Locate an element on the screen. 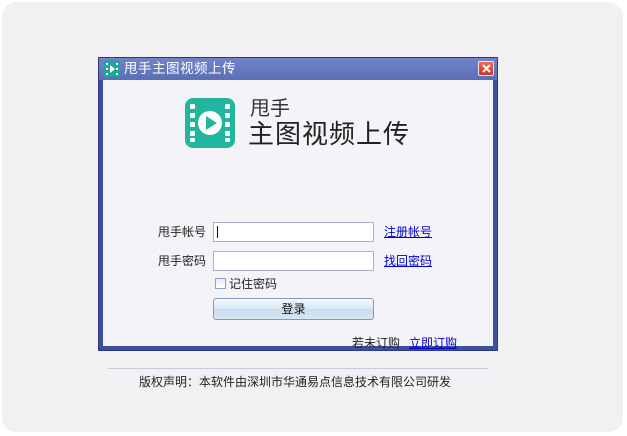 Image resolution: width=627 pixels, height=436 pixels. recover-password-link: 找回密码 is located at coordinates (408, 261).